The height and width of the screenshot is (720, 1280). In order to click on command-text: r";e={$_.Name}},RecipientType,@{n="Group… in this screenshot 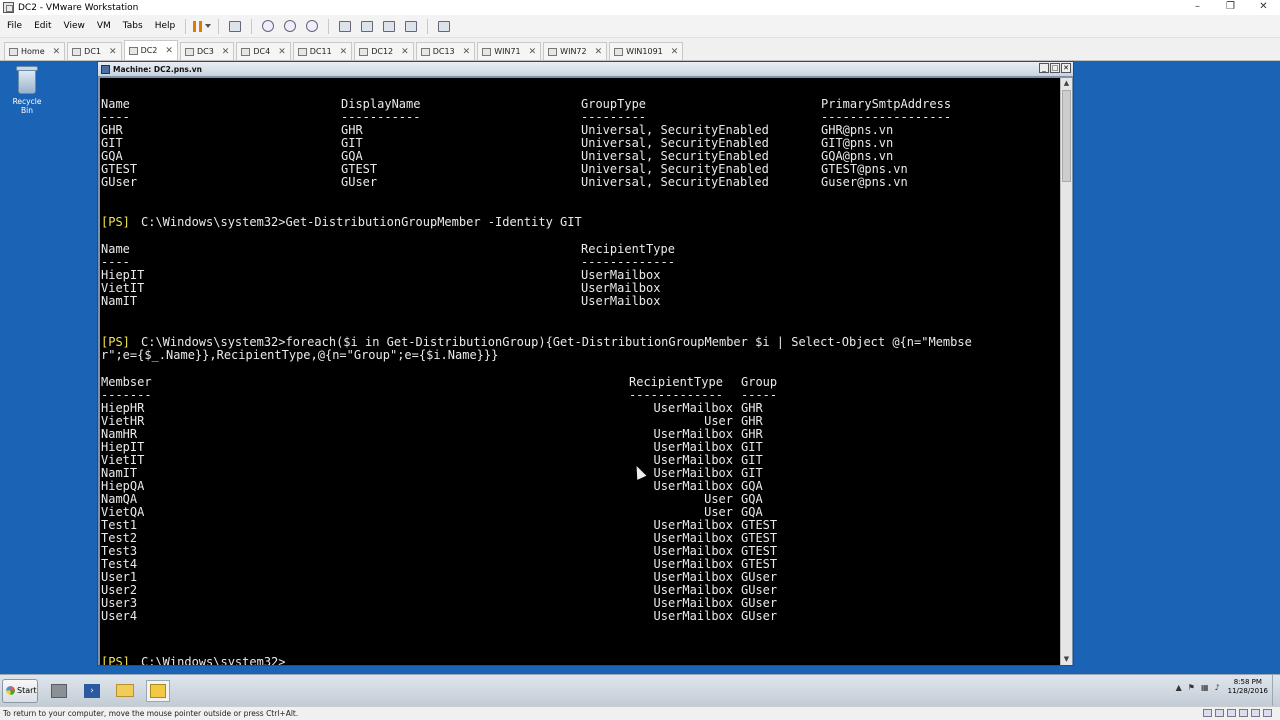, I will do `click(300, 355)`.